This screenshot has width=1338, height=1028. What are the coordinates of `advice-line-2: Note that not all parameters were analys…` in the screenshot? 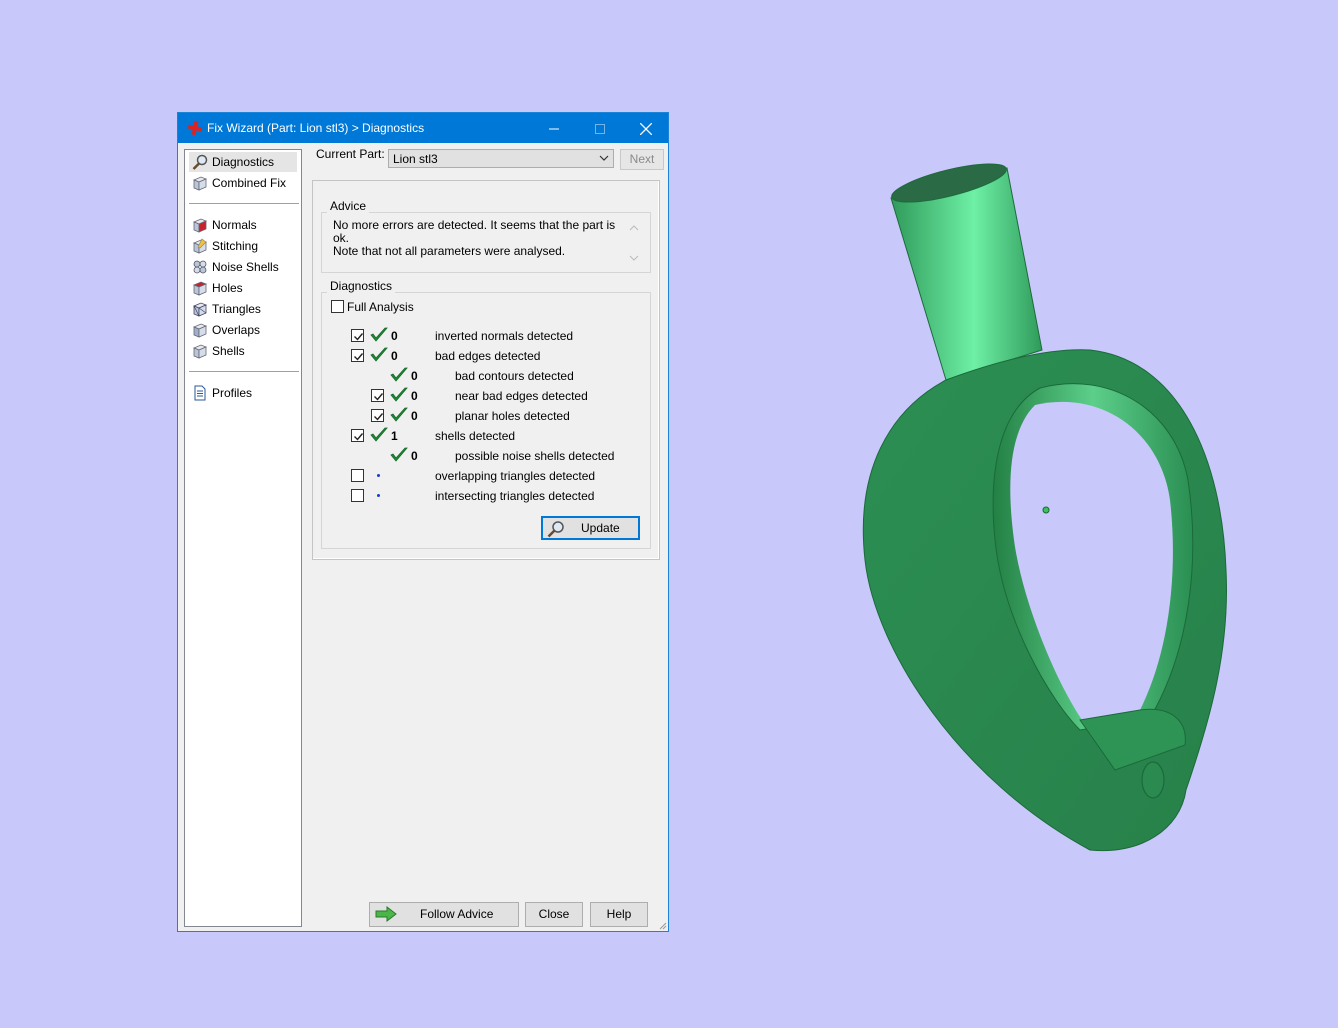 It's located at (449, 251).